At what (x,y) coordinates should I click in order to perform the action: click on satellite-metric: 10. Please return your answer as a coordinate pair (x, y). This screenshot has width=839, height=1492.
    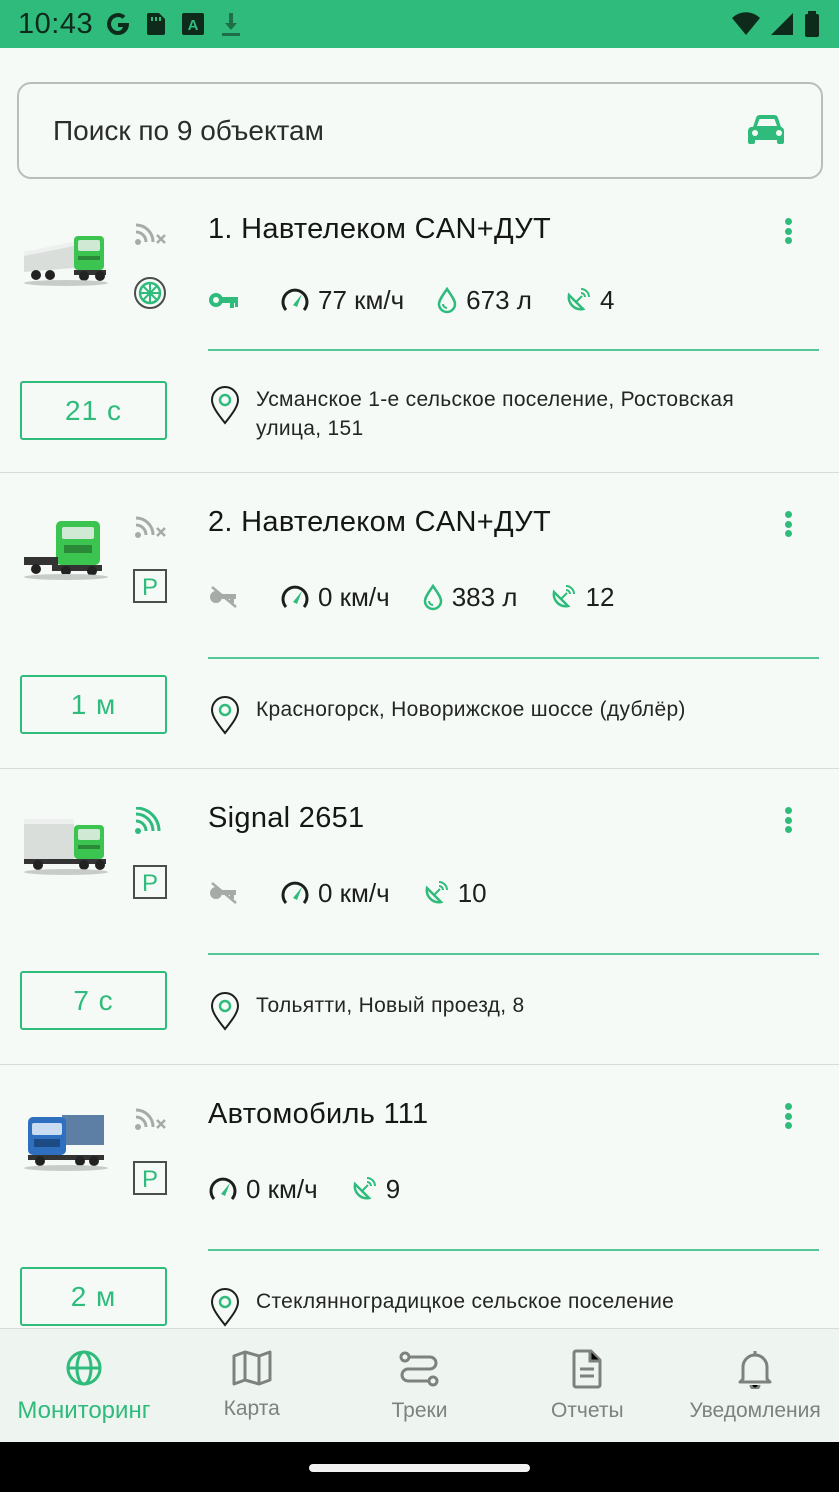
    Looking at the image, I should click on (454, 893).